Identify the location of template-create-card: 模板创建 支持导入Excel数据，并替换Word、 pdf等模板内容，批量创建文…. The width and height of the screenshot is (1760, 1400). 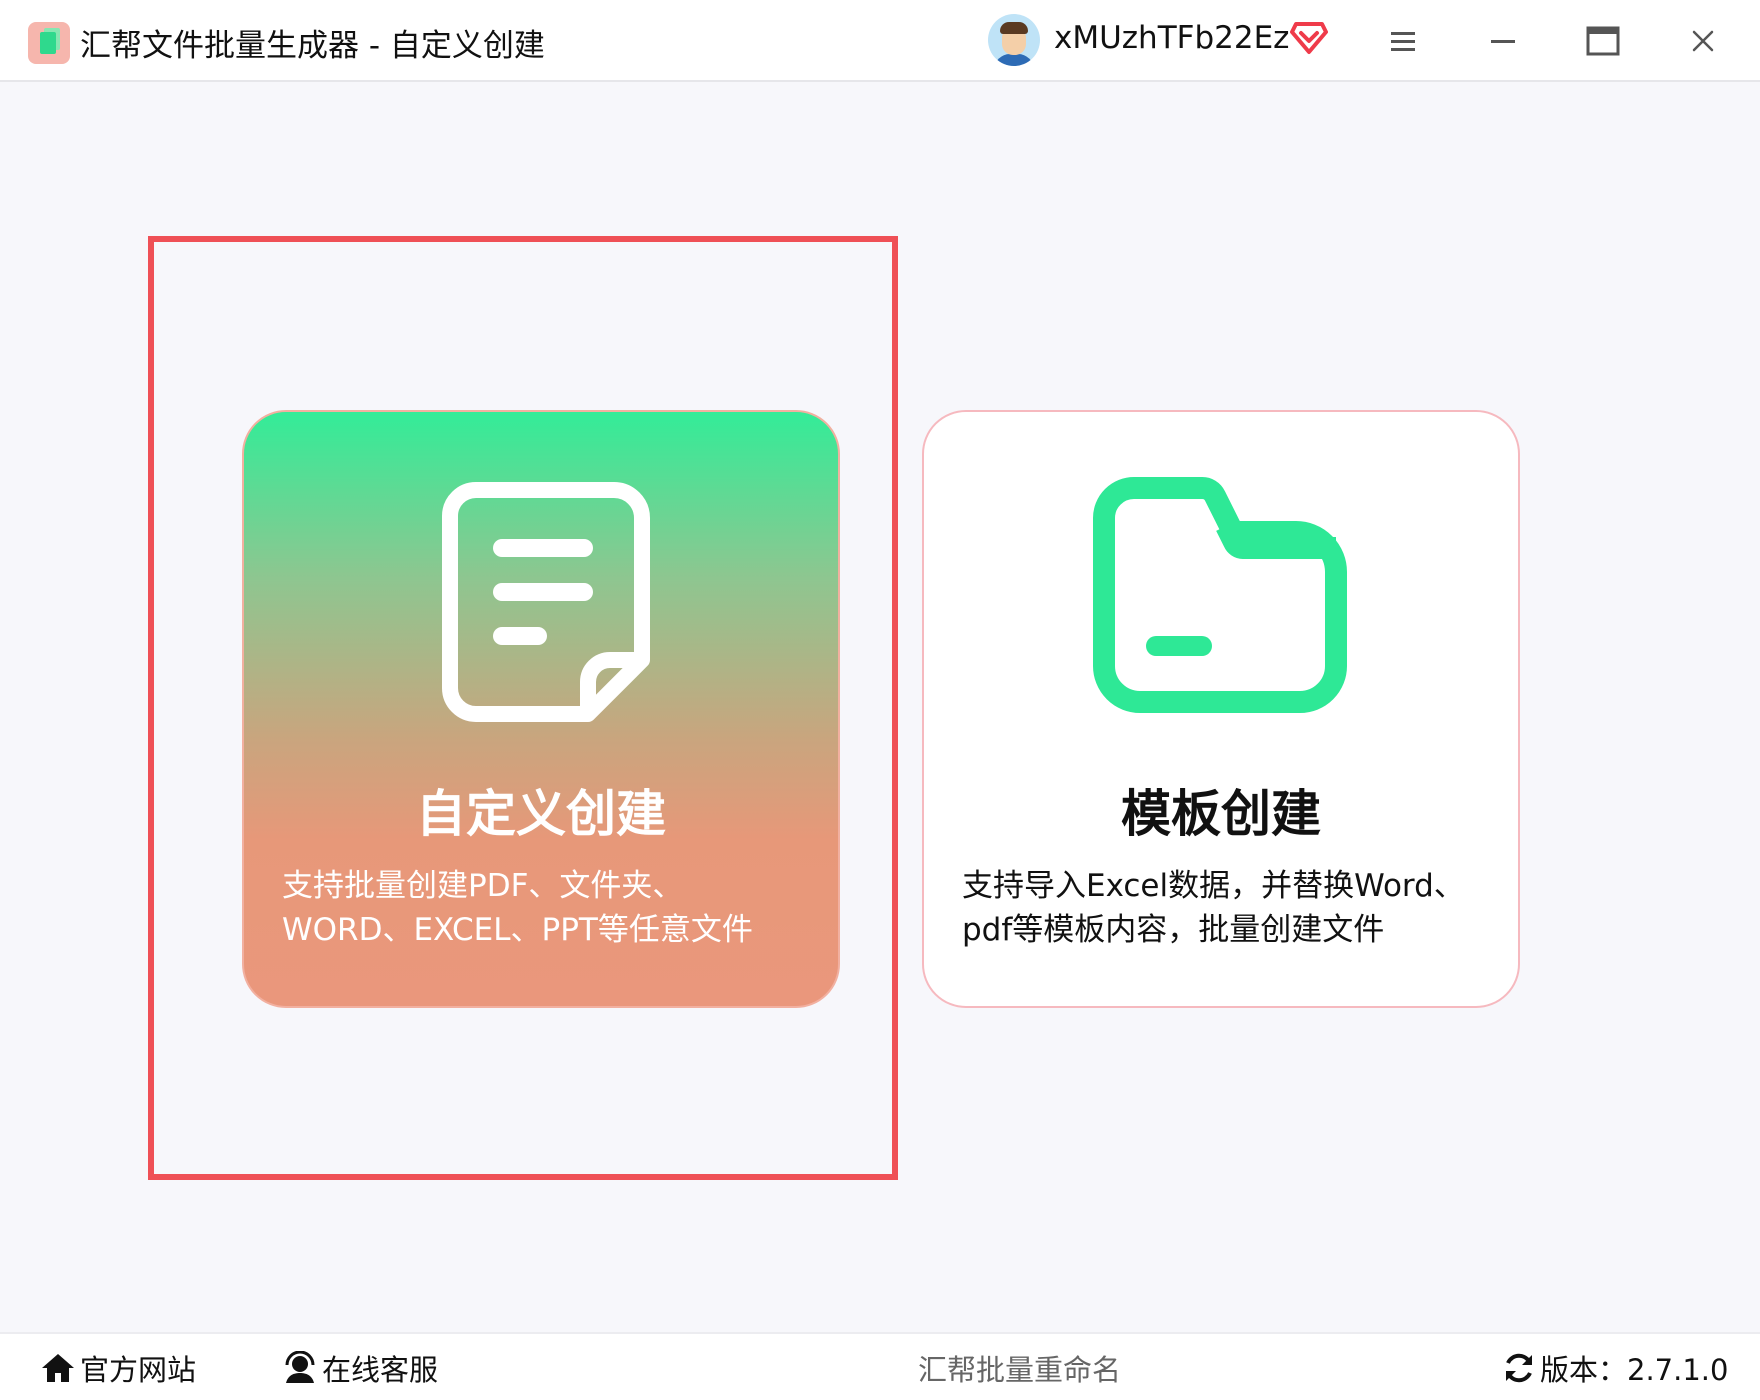
(1221, 709).